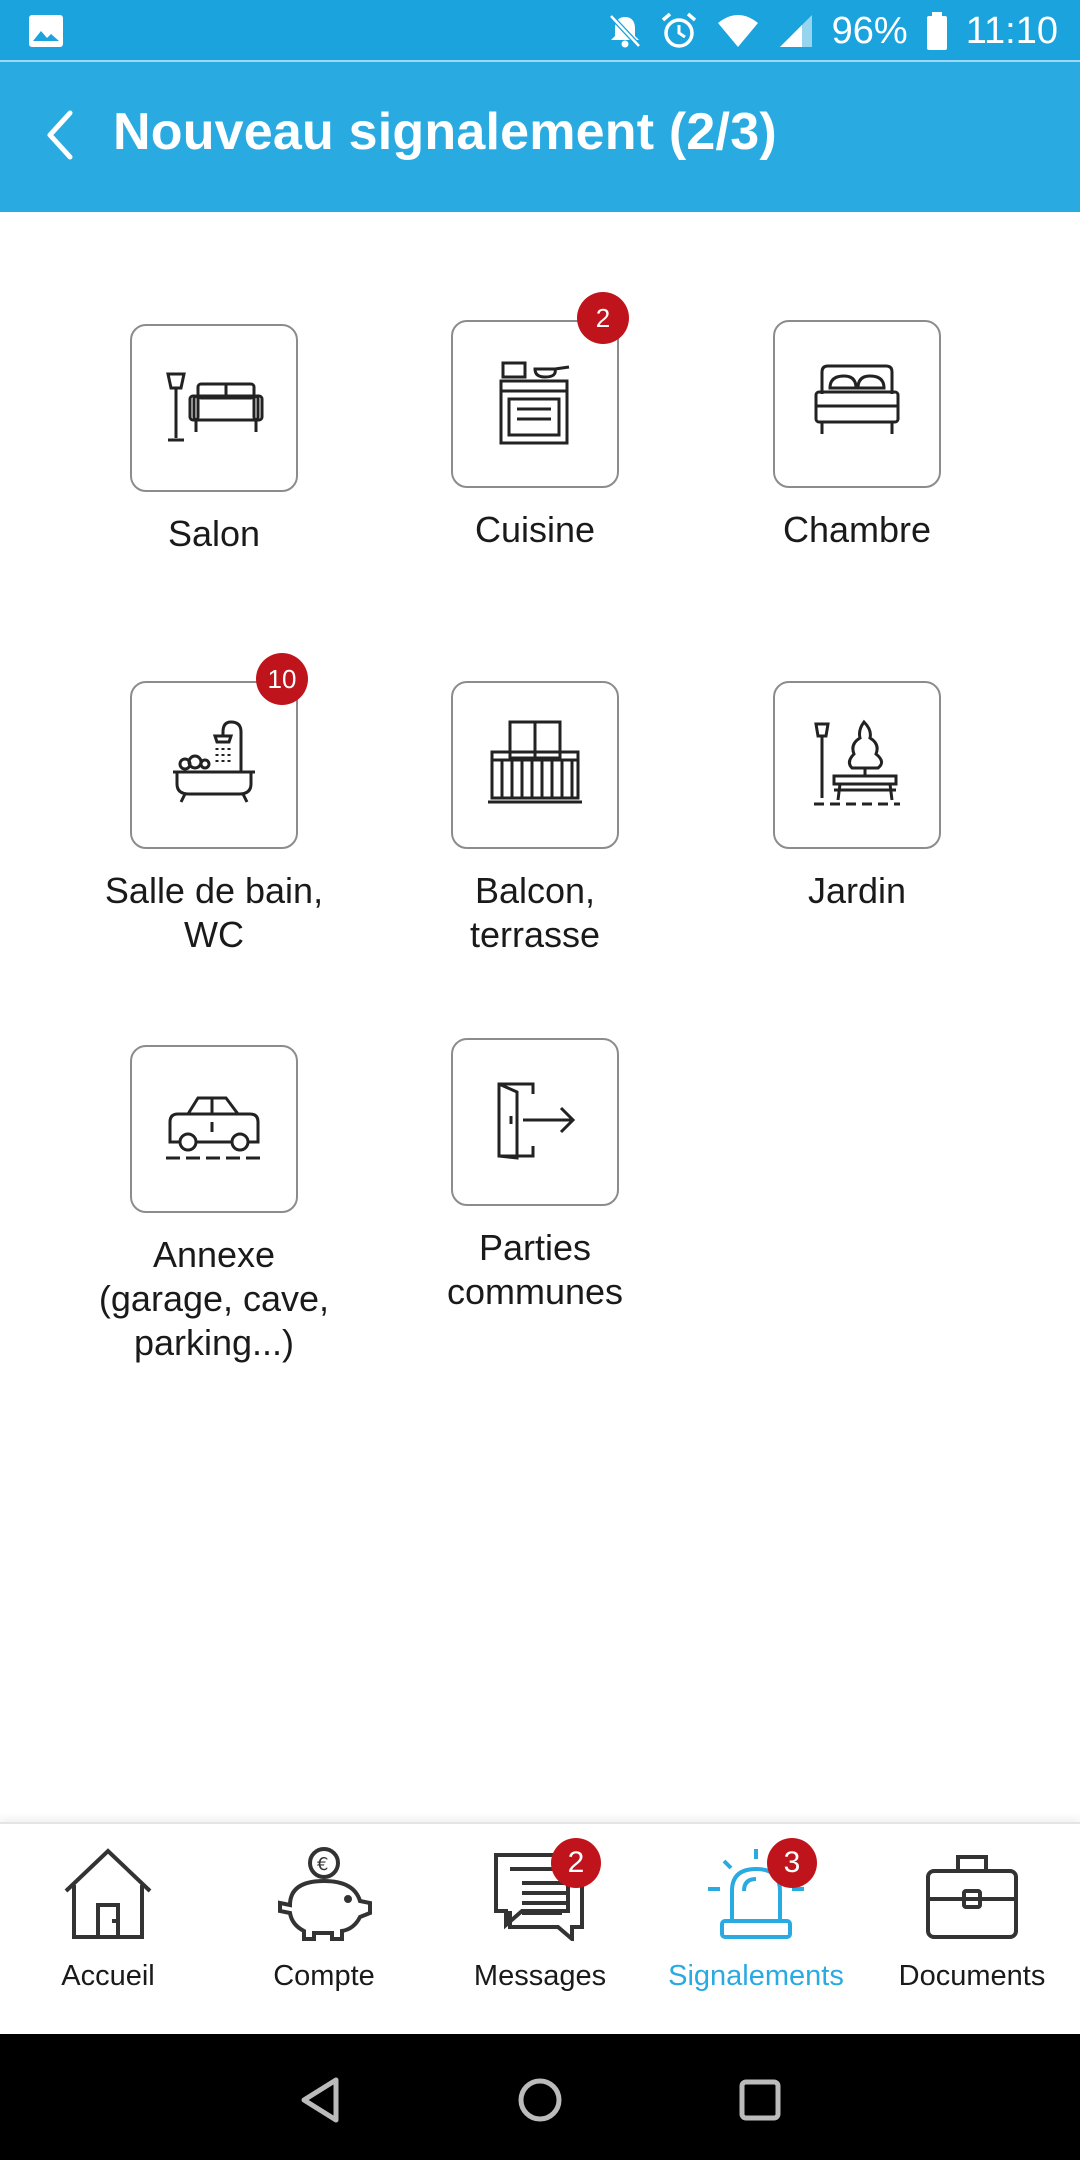 The width and height of the screenshot is (1080, 2160). What do you see at coordinates (108, 1897) in the screenshot?
I see `home-icon` at bounding box center [108, 1897].